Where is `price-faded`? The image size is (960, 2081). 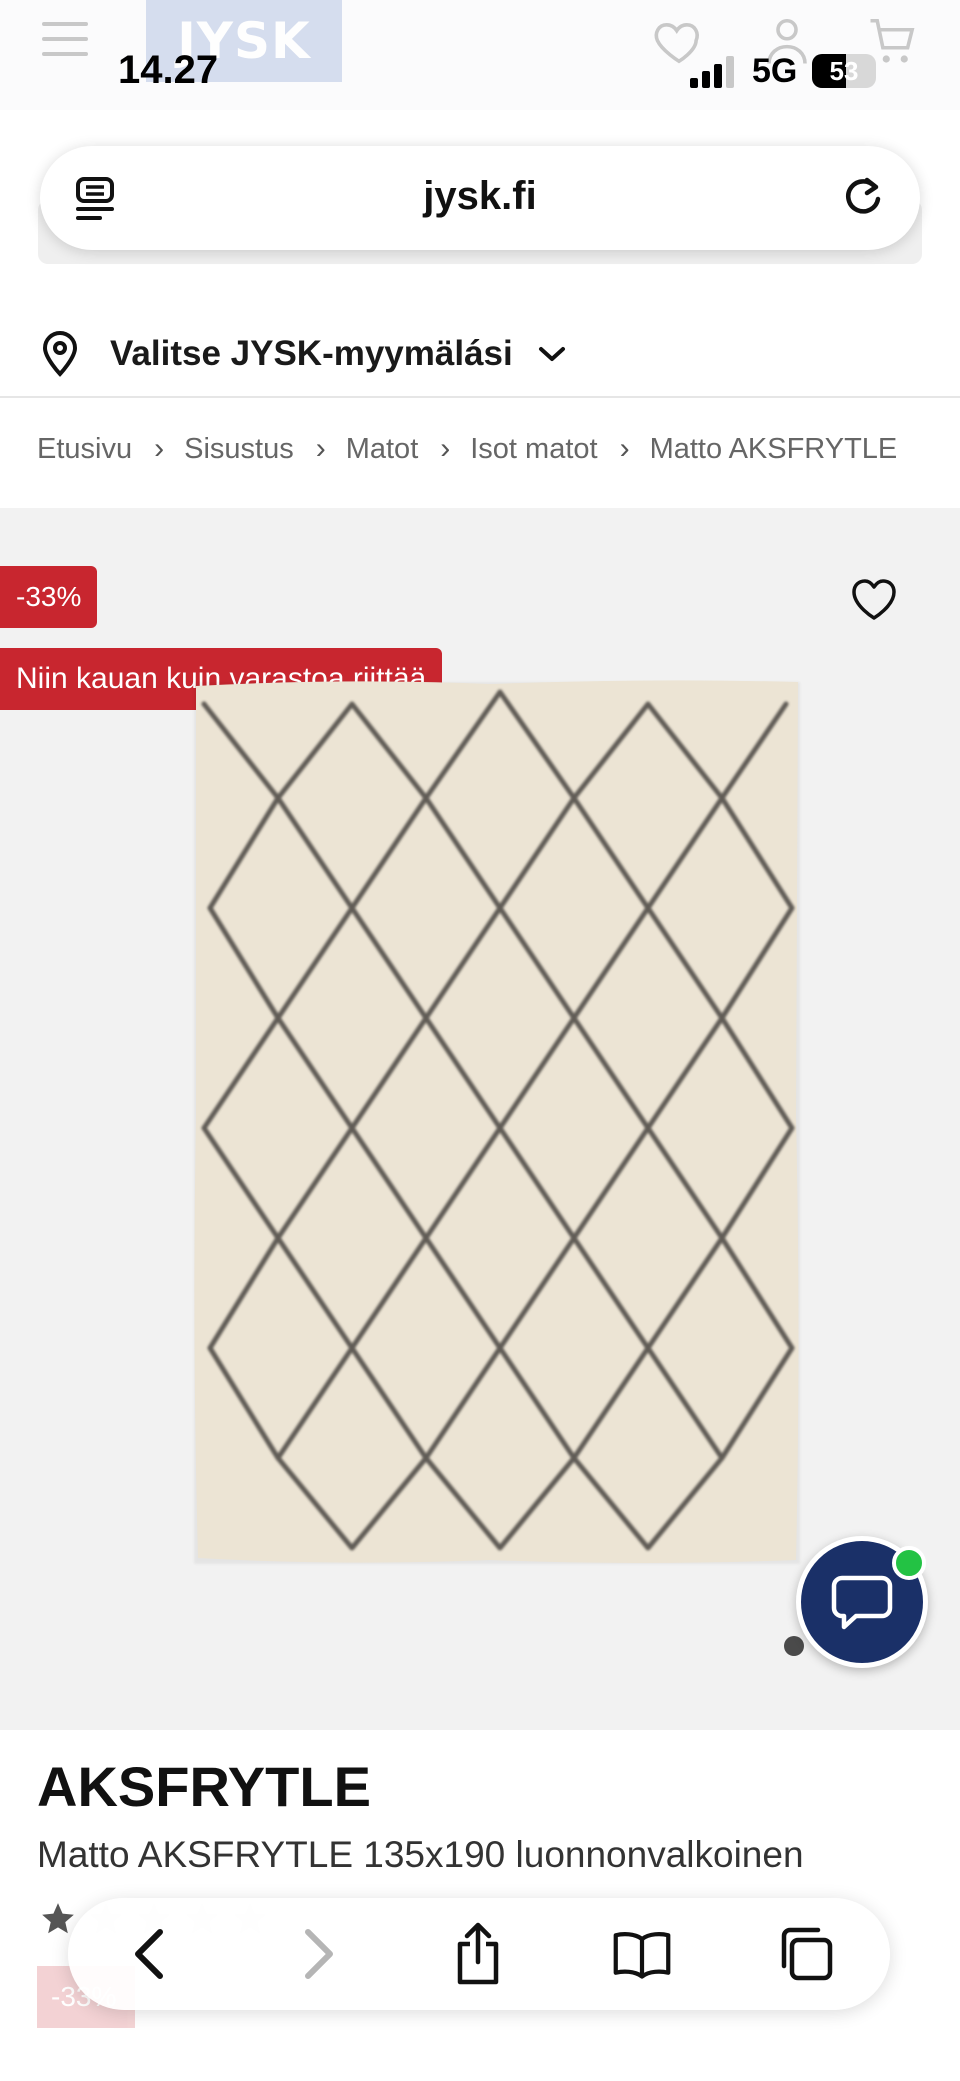 price-faded is located at coordinates (80, 2065).